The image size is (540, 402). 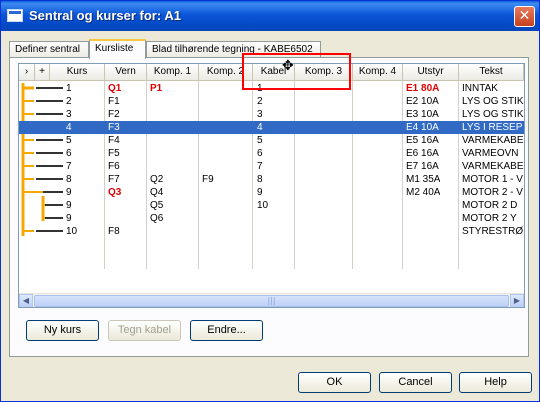 What do you see at coordinates (72, 231) in the screenshot?
I see `cell-kurs: 10` at bounding box center [72, 231].